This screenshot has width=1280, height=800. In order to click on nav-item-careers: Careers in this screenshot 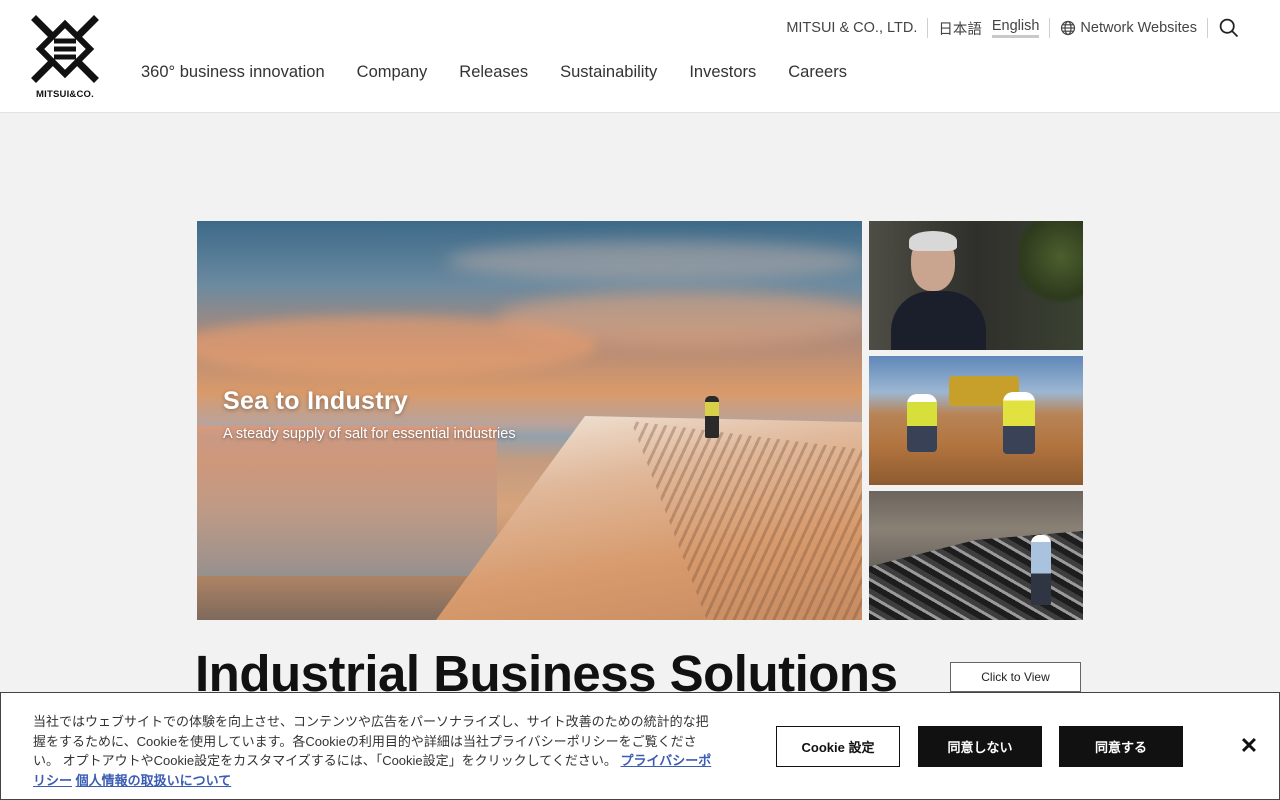, I will do `click(817, 72)`.